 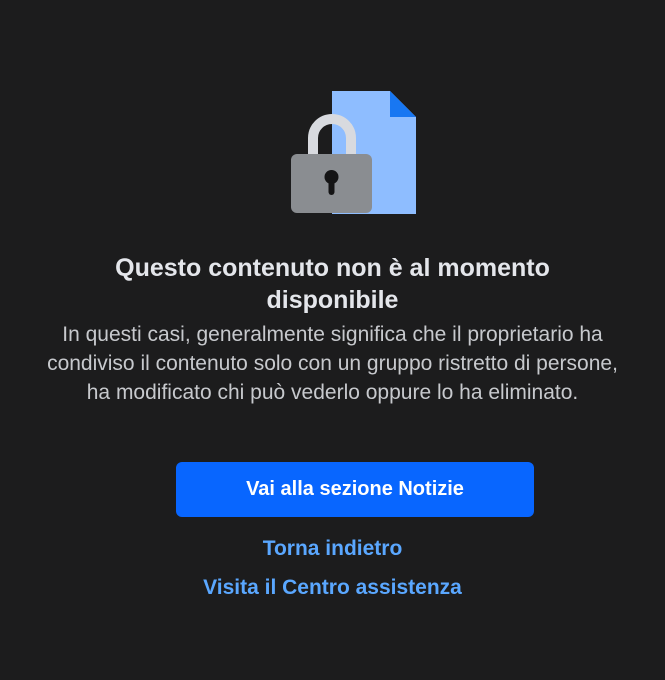 What do you see at coordinates (355, 489) in the screenshot?
I see `go-to-news-feed-button: Vai alla sezione Notizie` at bounding box center [355, 489].